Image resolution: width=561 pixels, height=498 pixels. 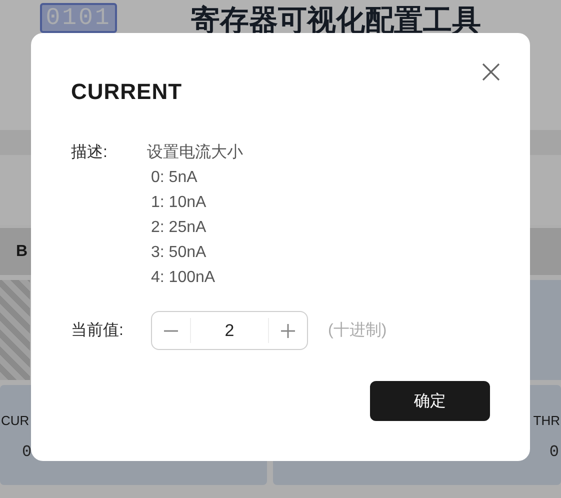 What do you see at coordinates (179, 253) in the screenshot?
I see `description-line: 3: 50nA` at bounding box center [179, 253].